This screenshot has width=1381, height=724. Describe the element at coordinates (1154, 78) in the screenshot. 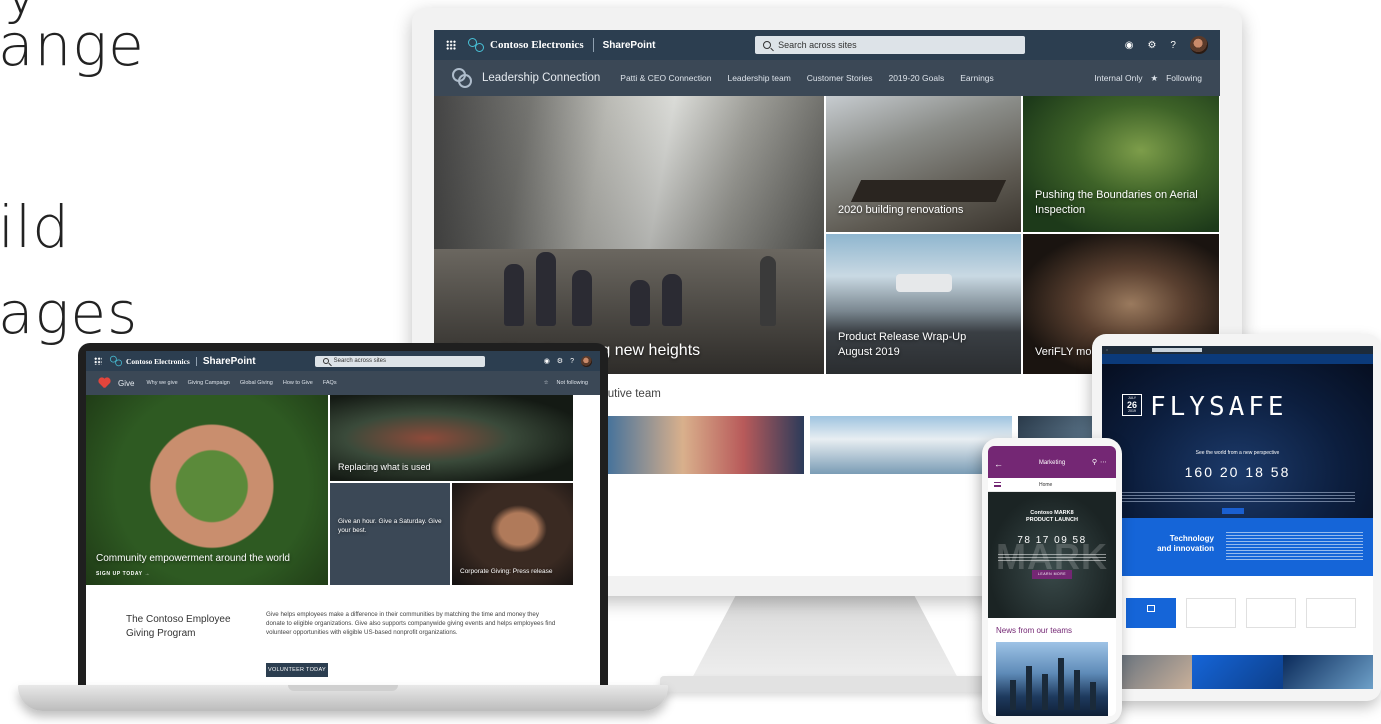

I see `star-icon: ★` at that location.